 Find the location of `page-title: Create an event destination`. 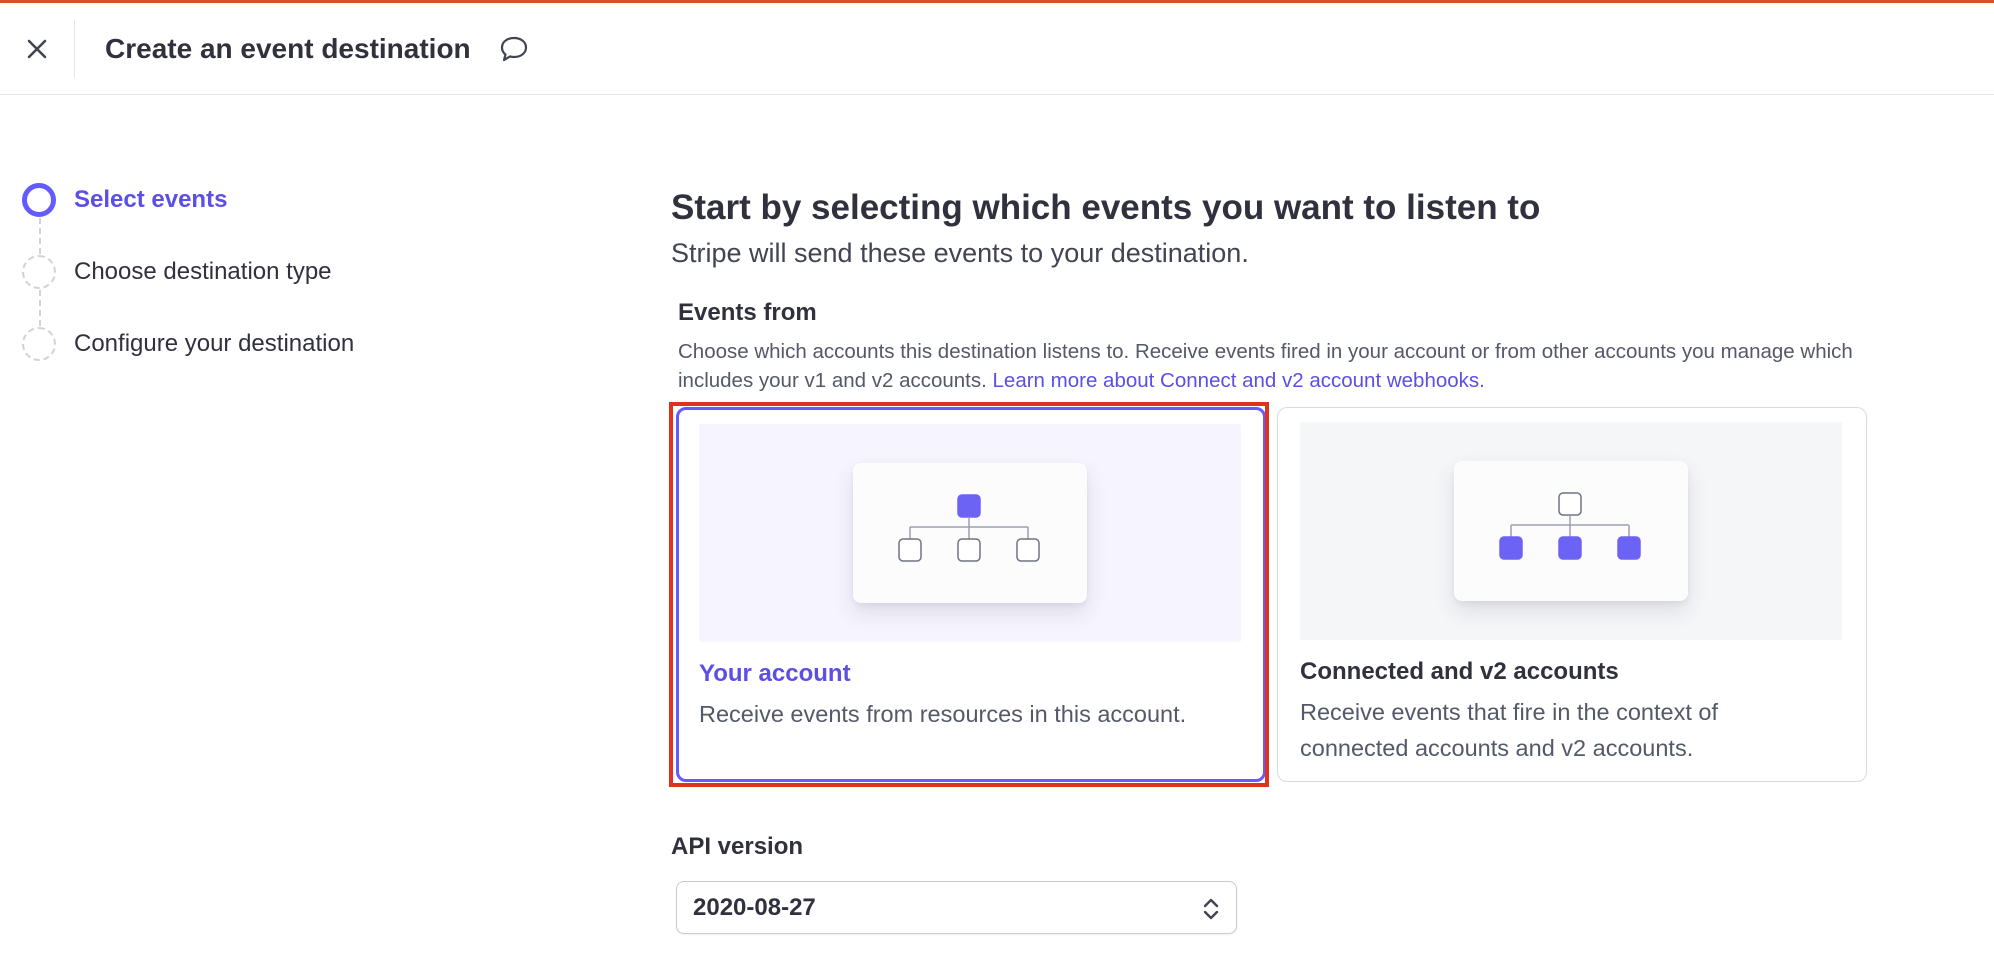

page-title: Create an event destination is located at coordinates (288, 48).